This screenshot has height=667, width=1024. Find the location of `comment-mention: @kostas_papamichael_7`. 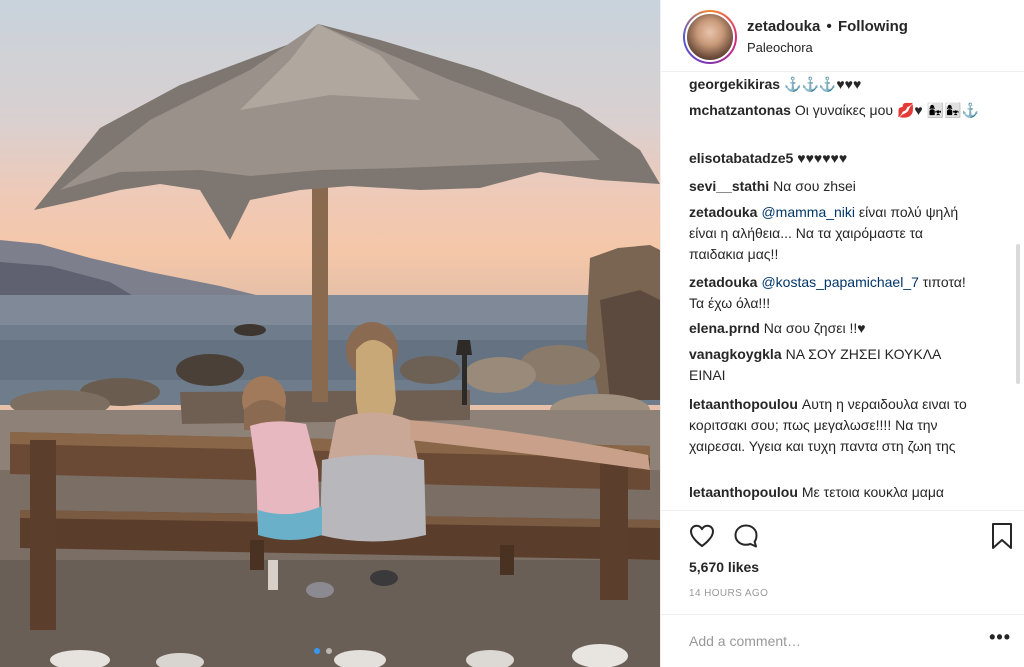

comment-mention: @kostas_papamichael_7 is located at coordinates (839, 282).